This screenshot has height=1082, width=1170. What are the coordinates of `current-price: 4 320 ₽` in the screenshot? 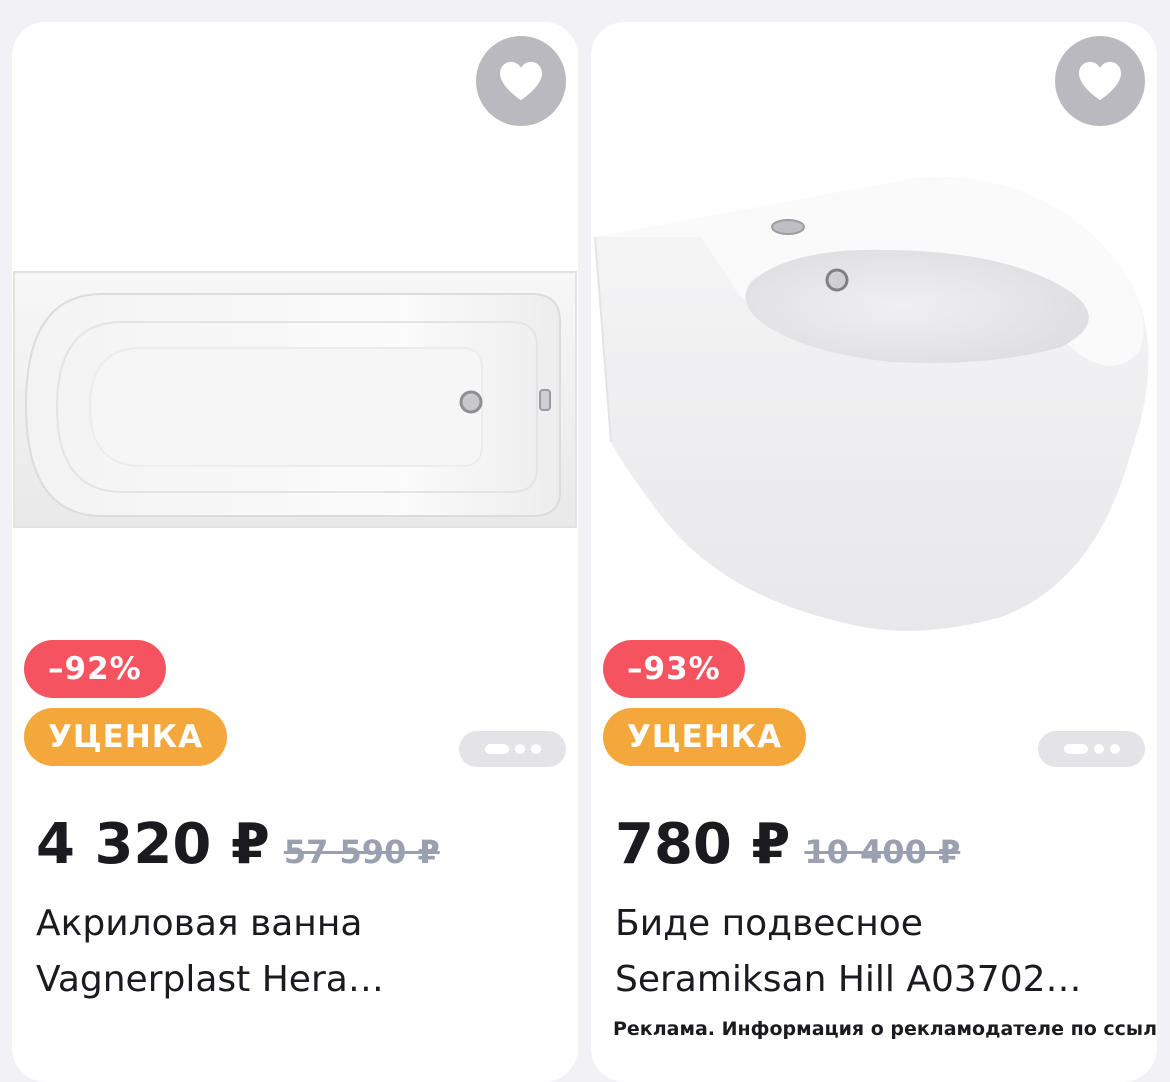 It's located at (153, 844).